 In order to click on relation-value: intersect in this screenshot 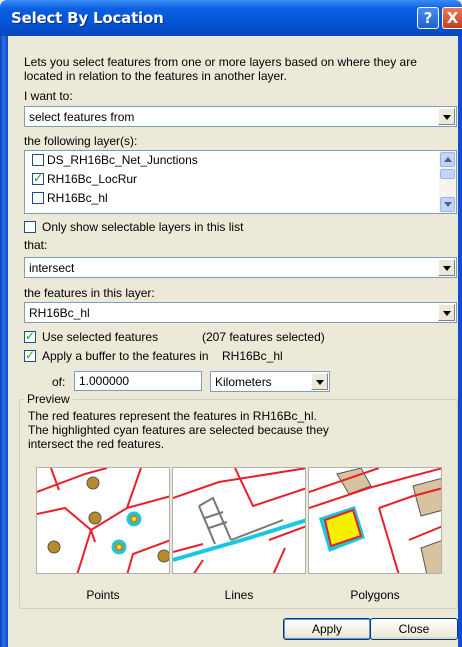, I will do `click(52, 268)`.